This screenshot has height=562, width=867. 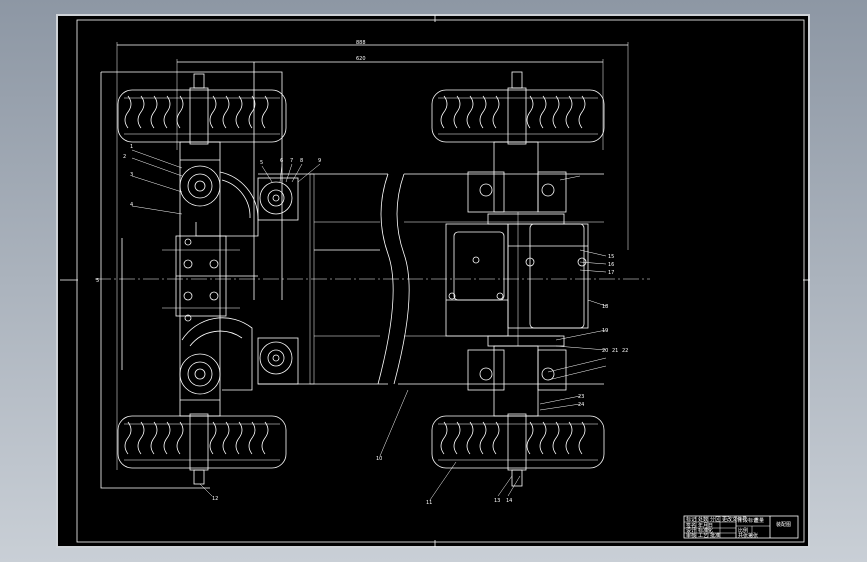 What do you see at coordinates (202, 449) in the screenshot?
I see `wheel-bottom-left` at bounding box center [202, 449].